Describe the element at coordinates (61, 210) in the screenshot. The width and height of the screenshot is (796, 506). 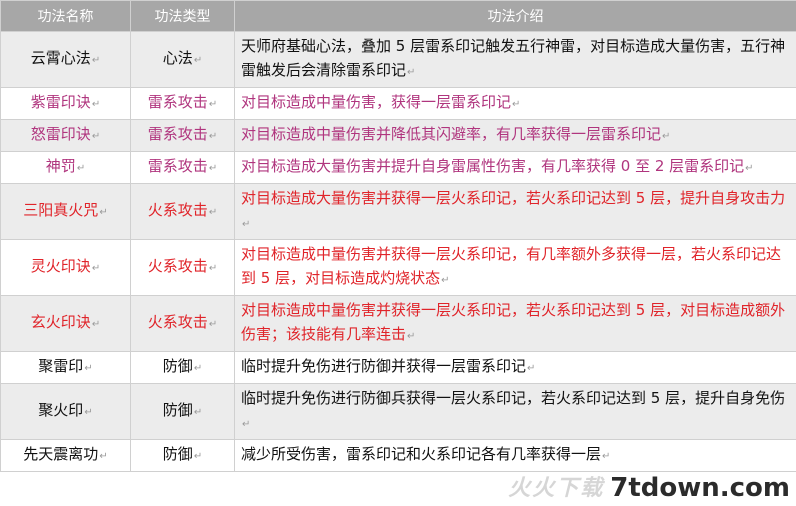
I see `skill-name: 三阳真火咒` at that location.